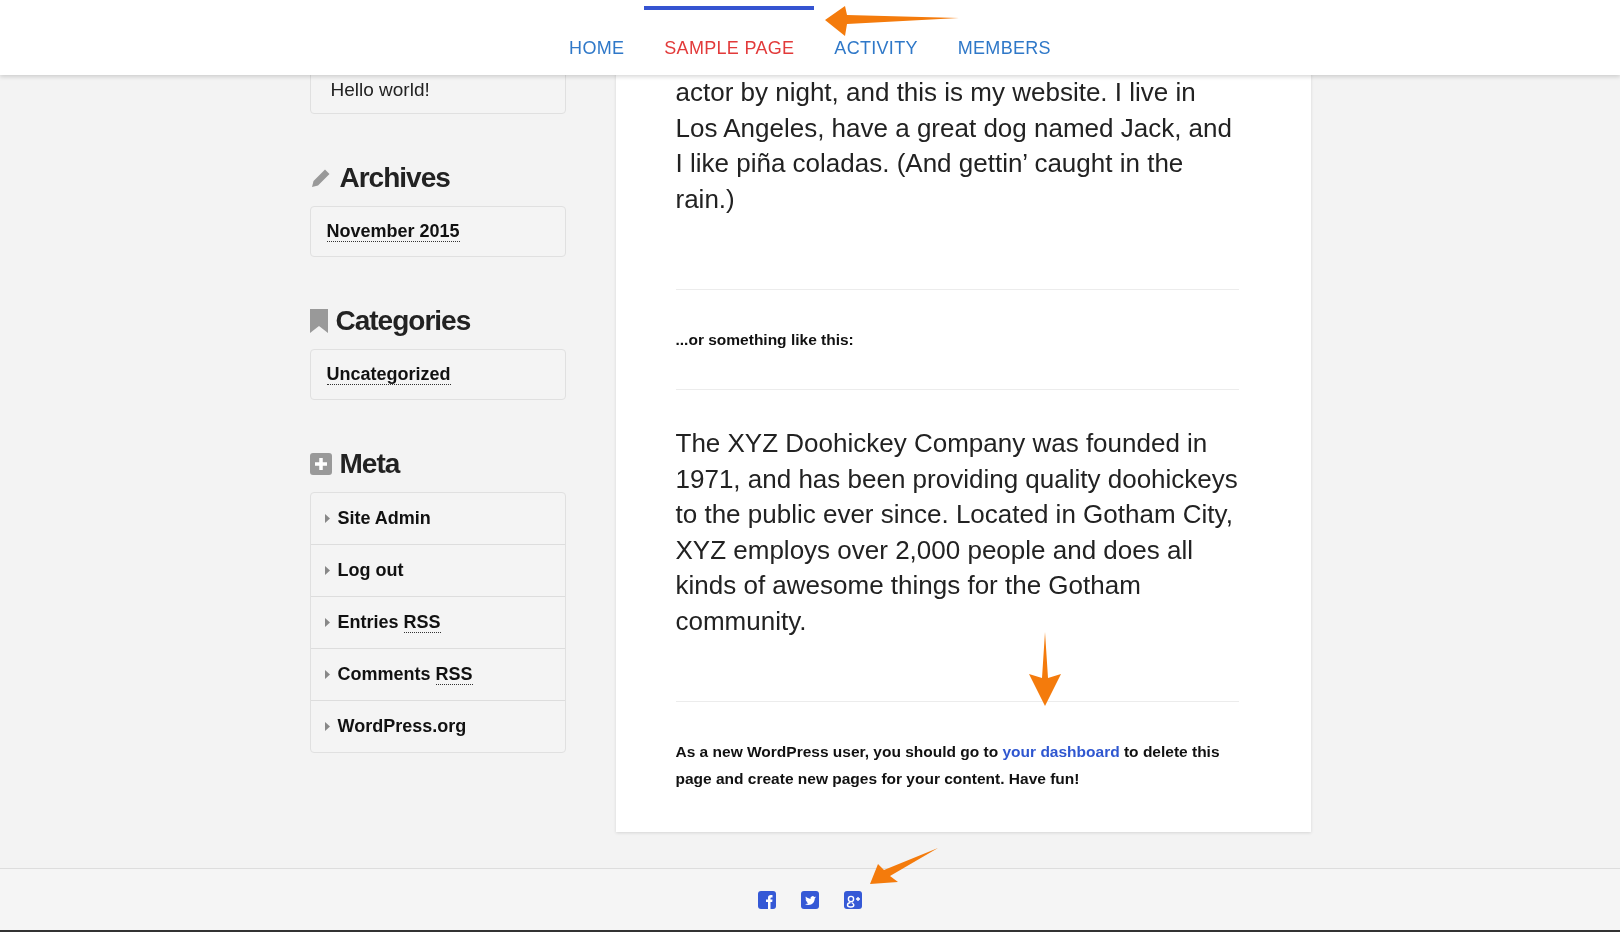 This screenshot has width=1620, height=932. Describe the element at coordinates (437, 570) in the screenshot. I see `meta-link: Log out` at that location.